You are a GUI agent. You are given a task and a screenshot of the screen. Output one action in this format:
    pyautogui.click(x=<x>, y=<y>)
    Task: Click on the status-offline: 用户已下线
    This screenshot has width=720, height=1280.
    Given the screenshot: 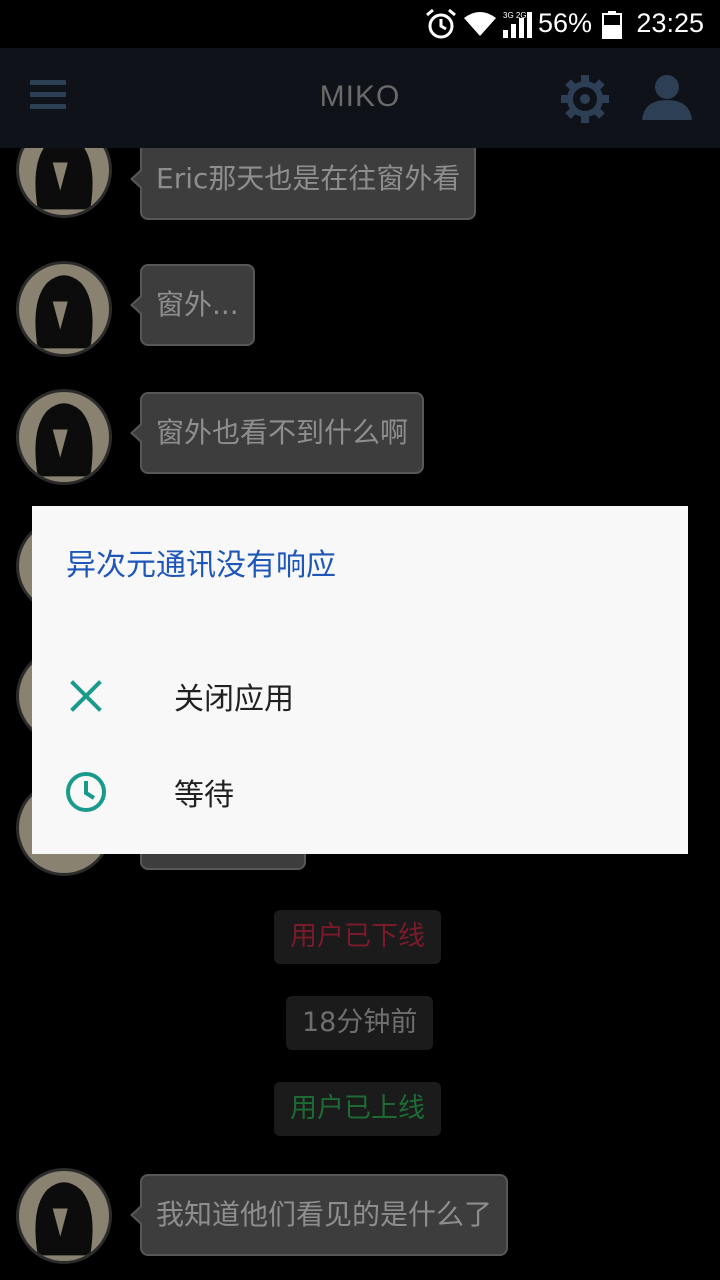 What is the action you would take?
    pyautogui.click(x=357, y=937)
    